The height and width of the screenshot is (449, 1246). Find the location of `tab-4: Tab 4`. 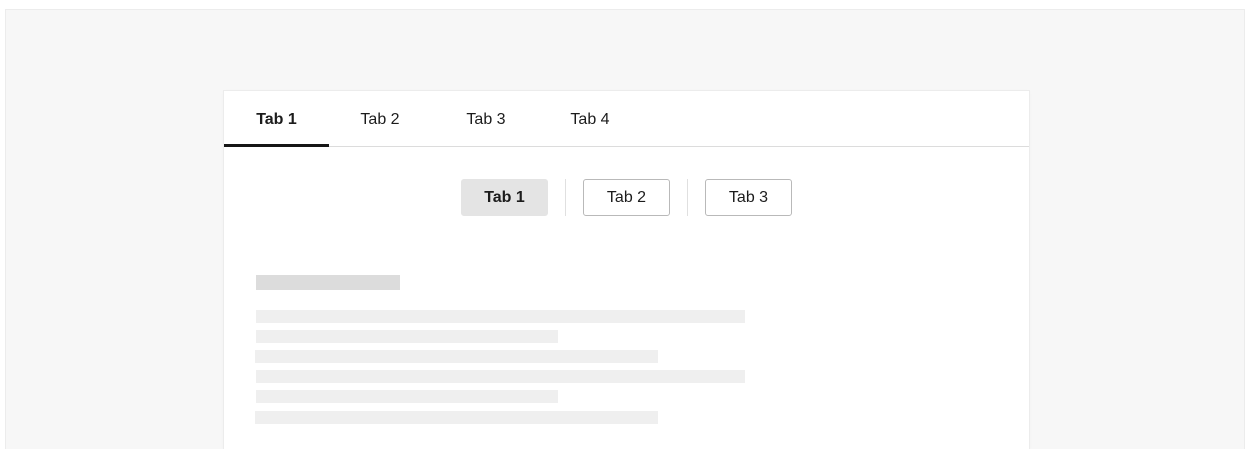

tab-4: Tab 4 is located at coordinates (590, 118).